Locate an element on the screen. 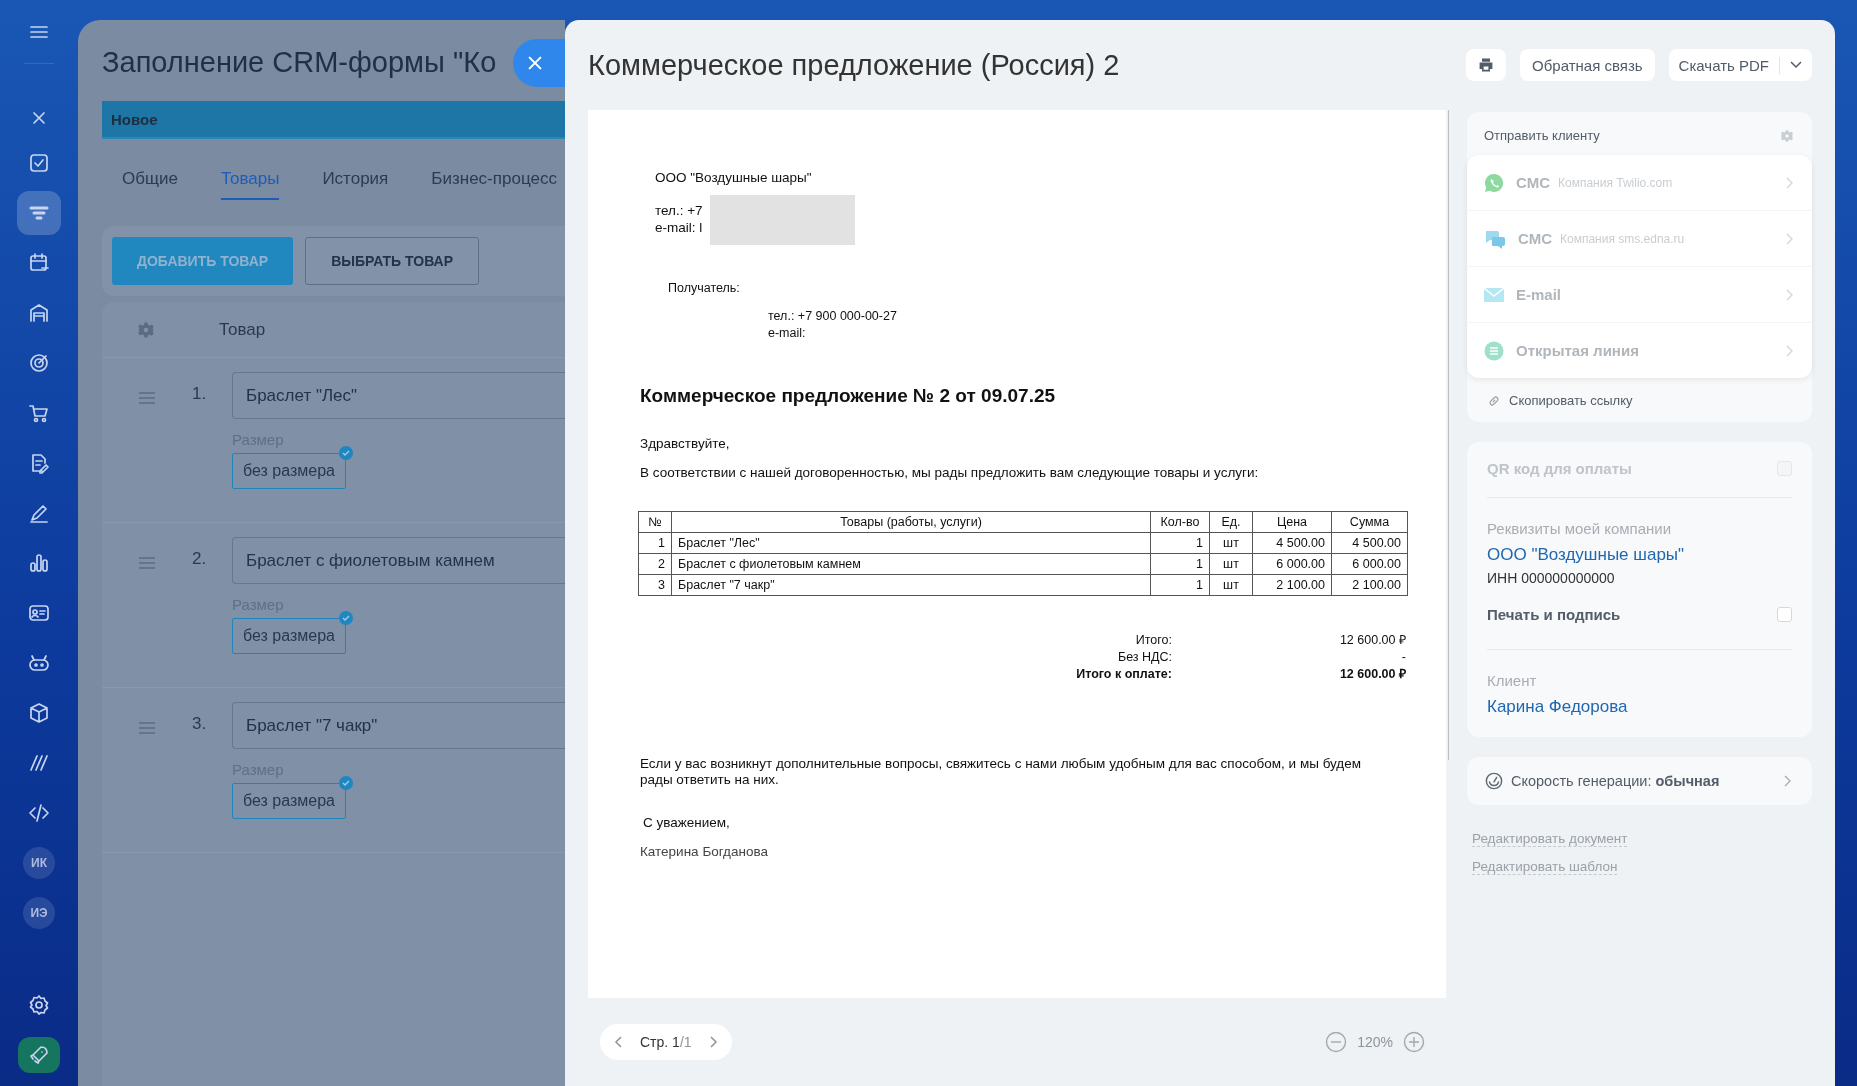  channel-name: E-mail is located at coordinates (1538, 294).